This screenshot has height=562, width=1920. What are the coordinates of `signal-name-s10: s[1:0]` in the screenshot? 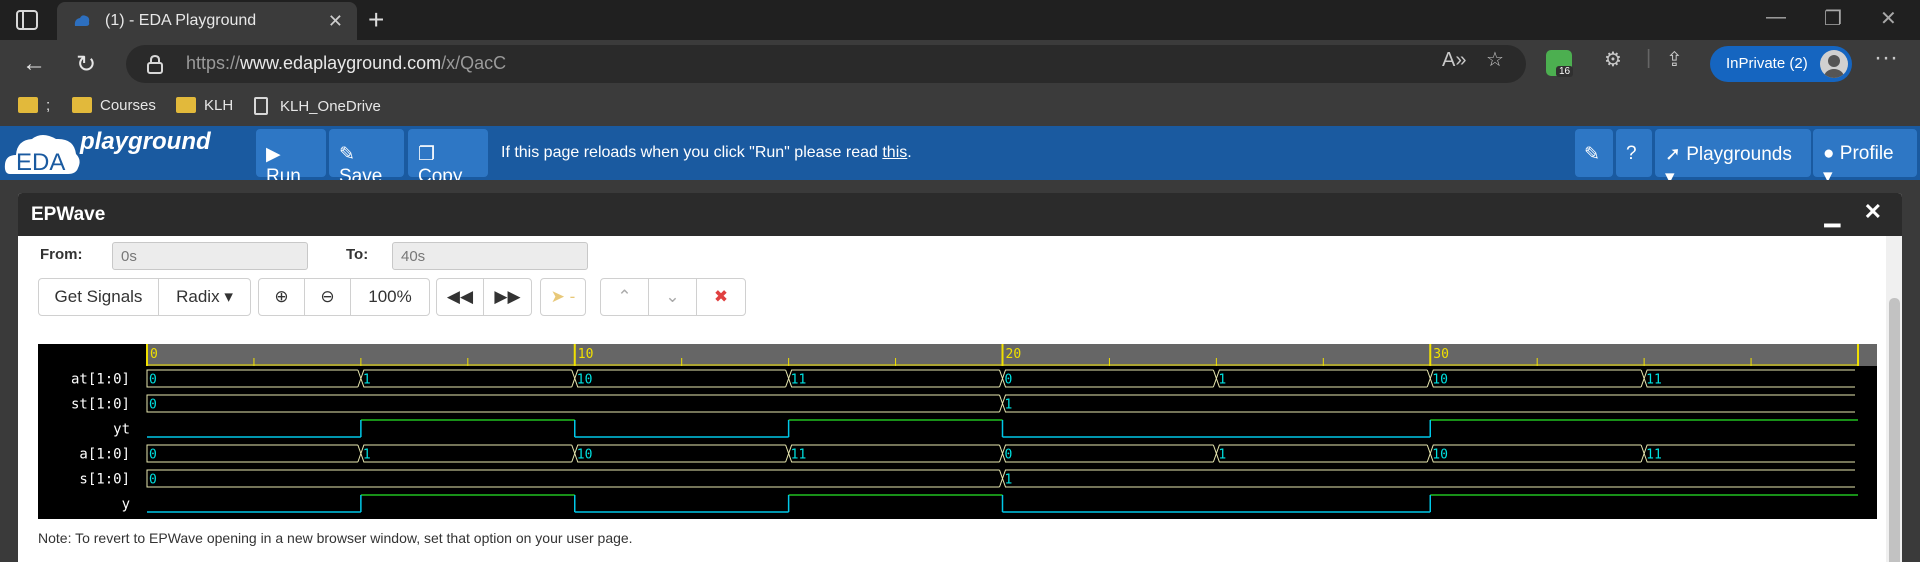 It's located at (104, 480).